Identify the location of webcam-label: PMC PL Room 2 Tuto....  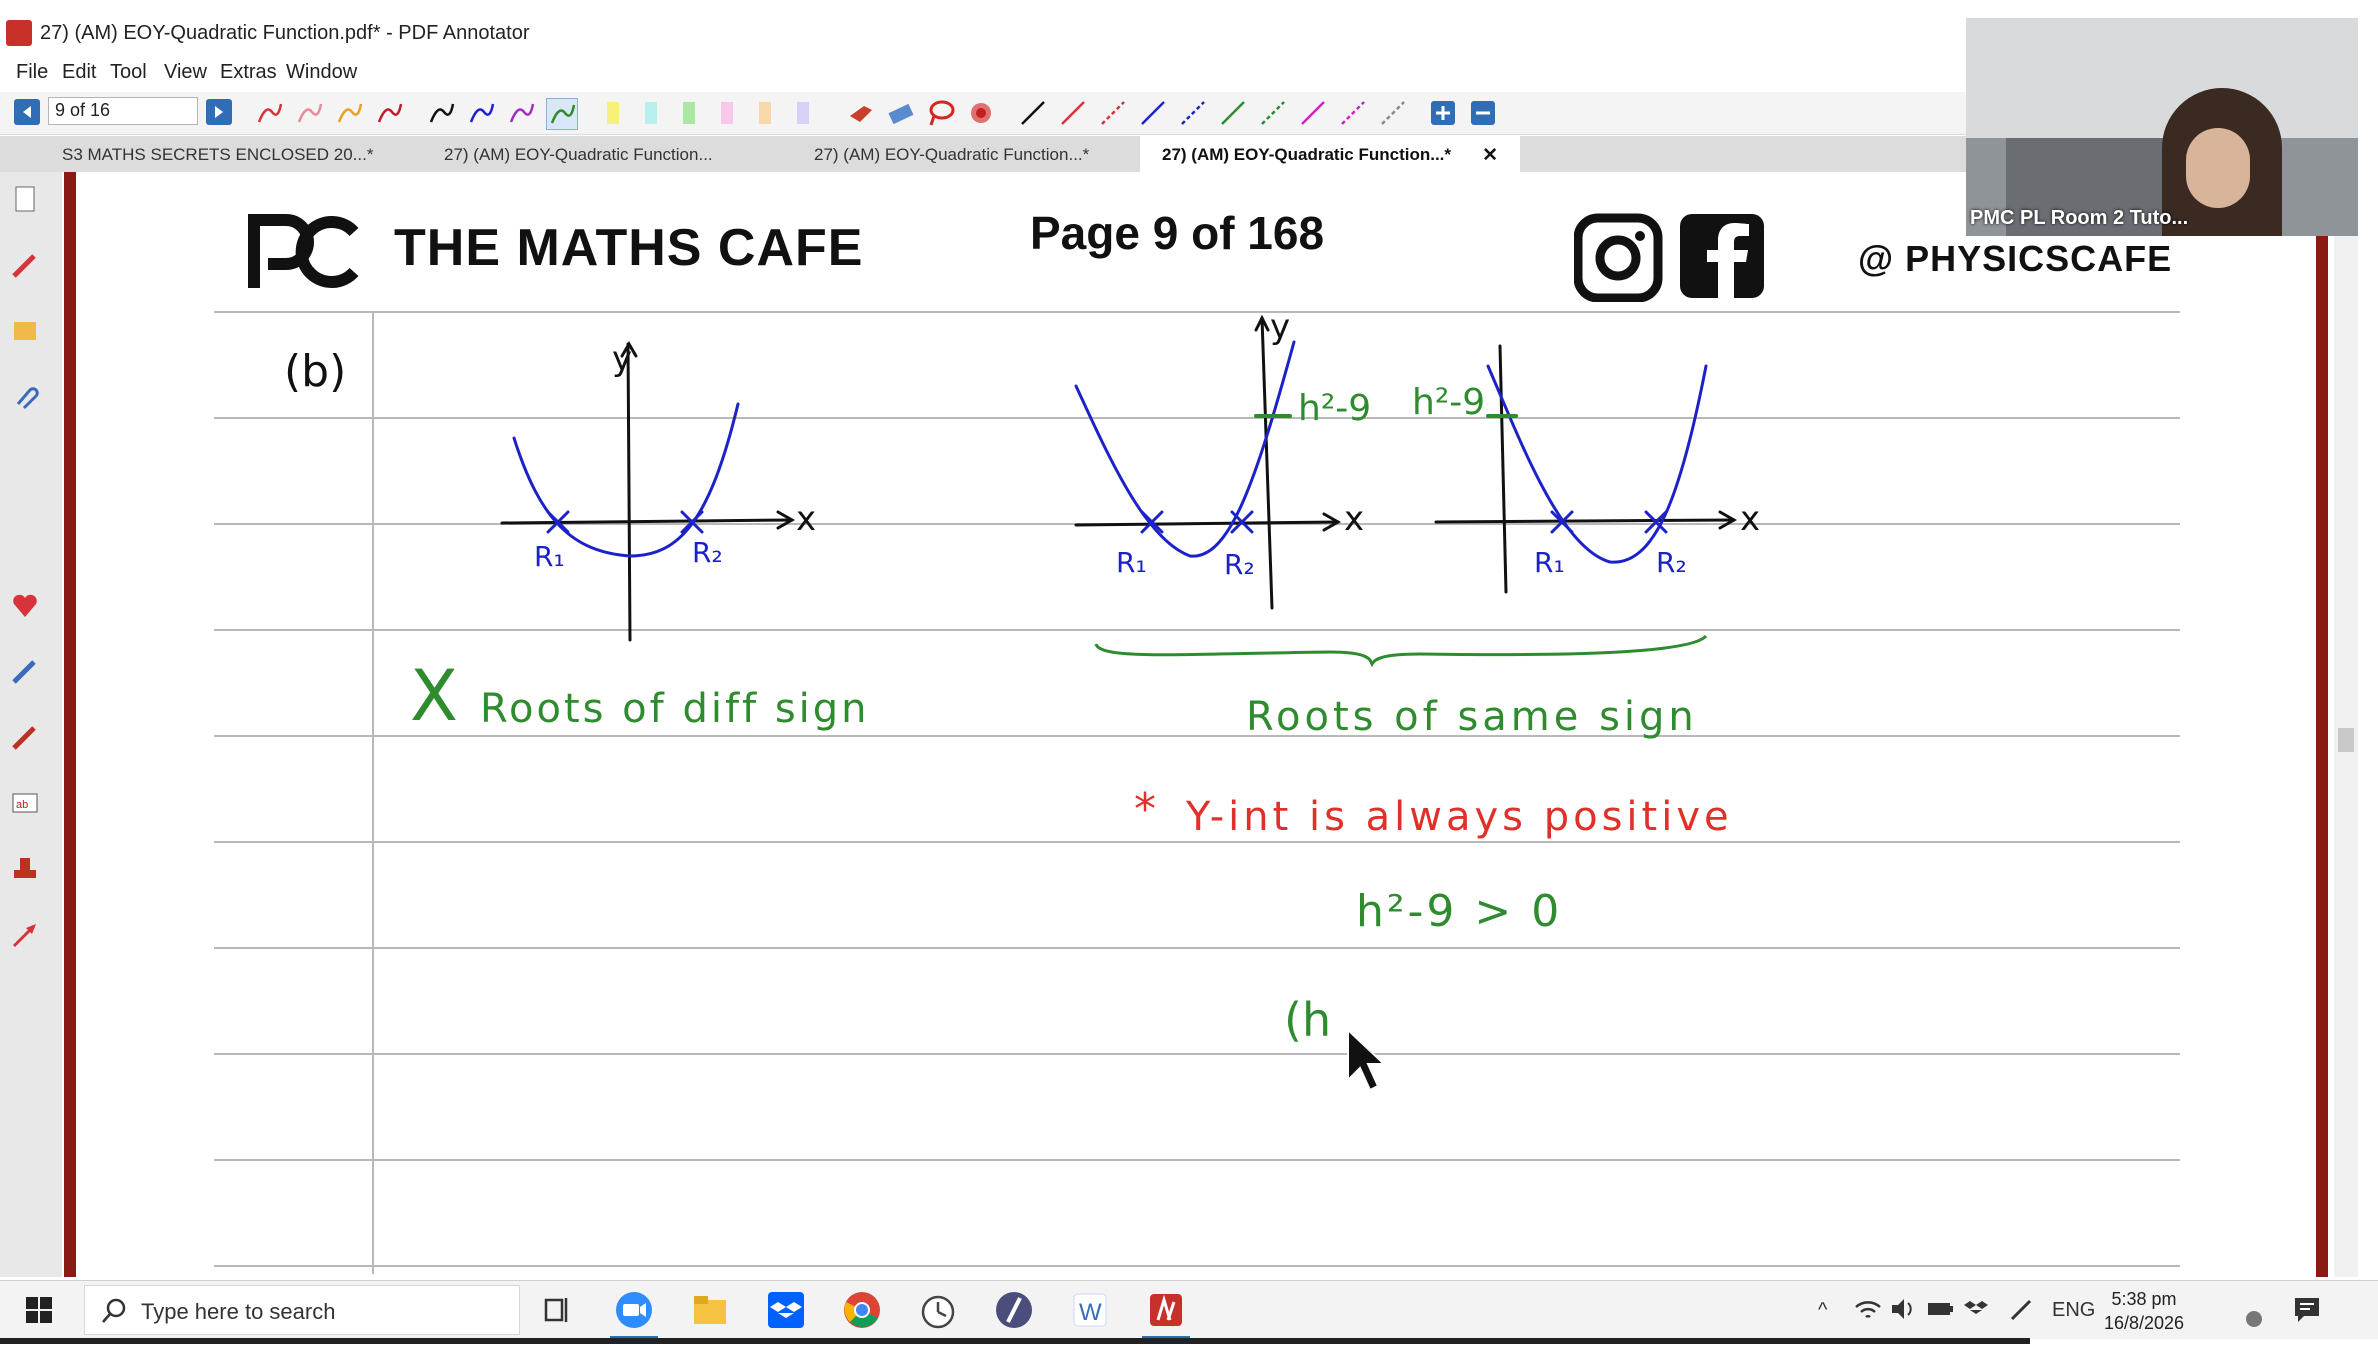
(2079, 218).